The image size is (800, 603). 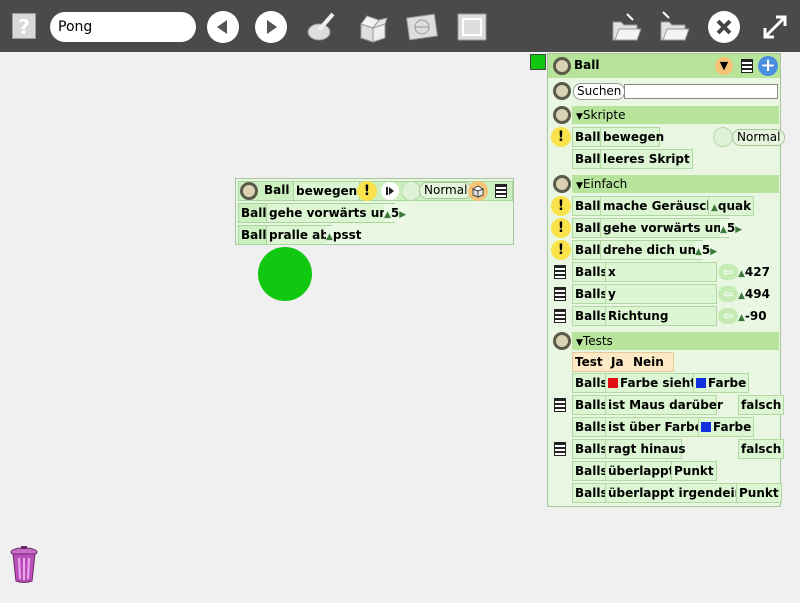 I want to click on open-project-button, so click(x=626, y=27).